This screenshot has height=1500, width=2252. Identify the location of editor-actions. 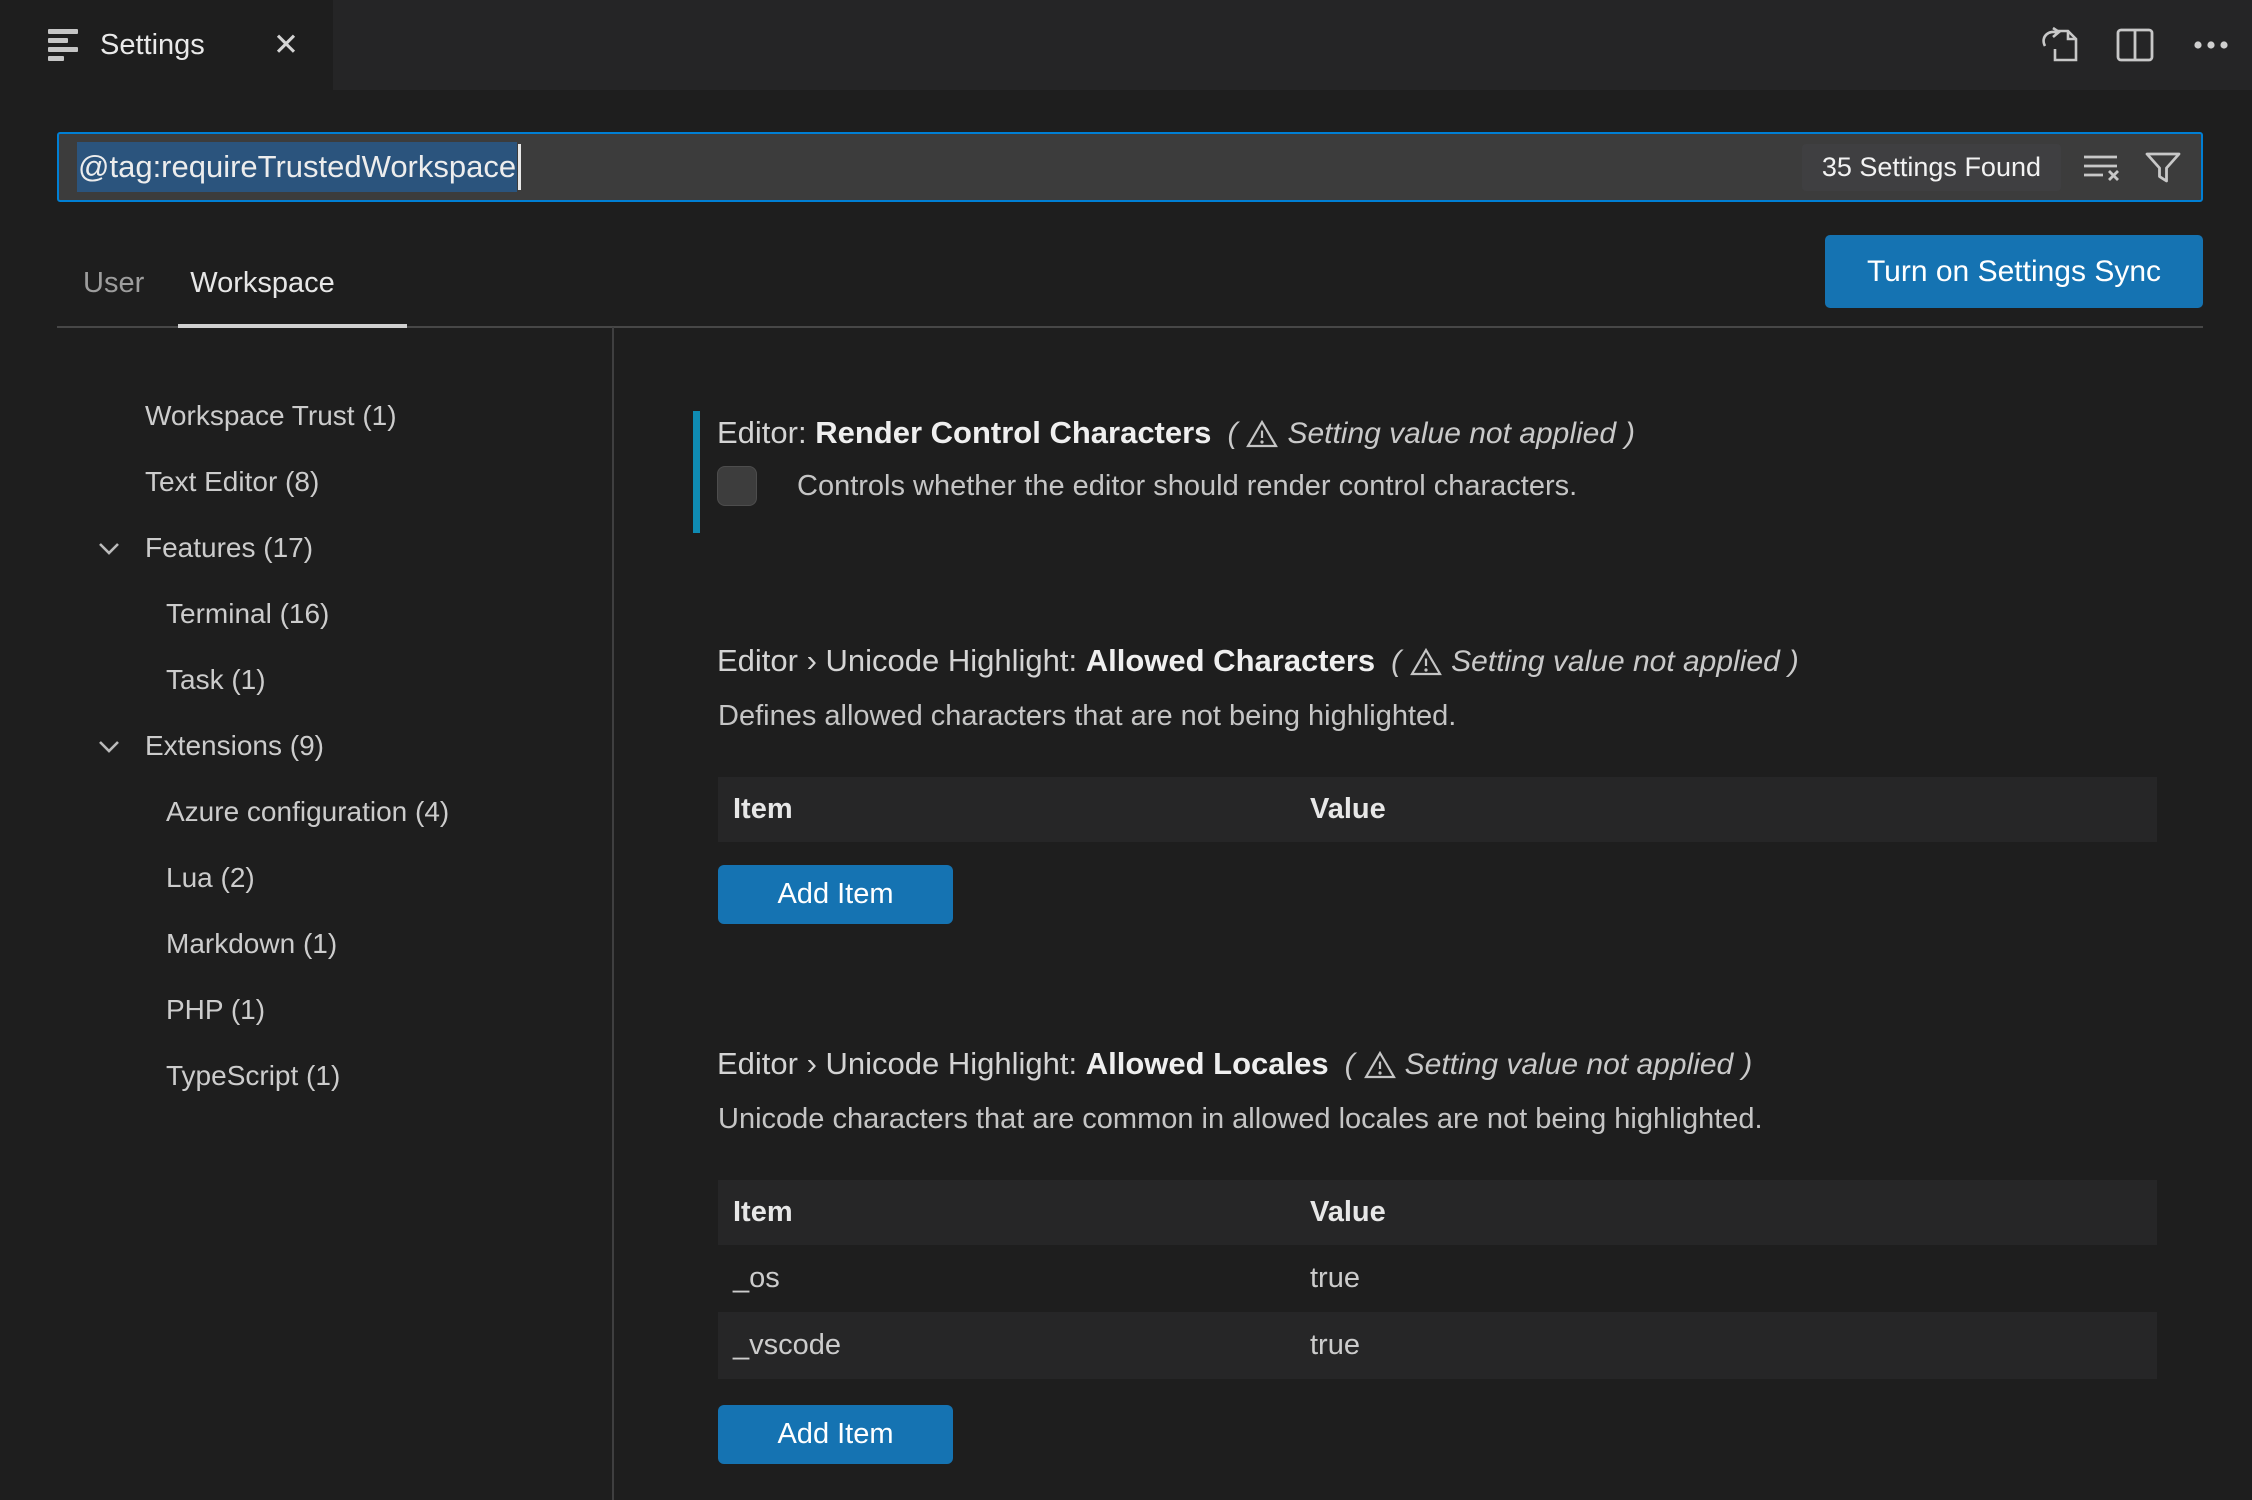
(2135, 45).